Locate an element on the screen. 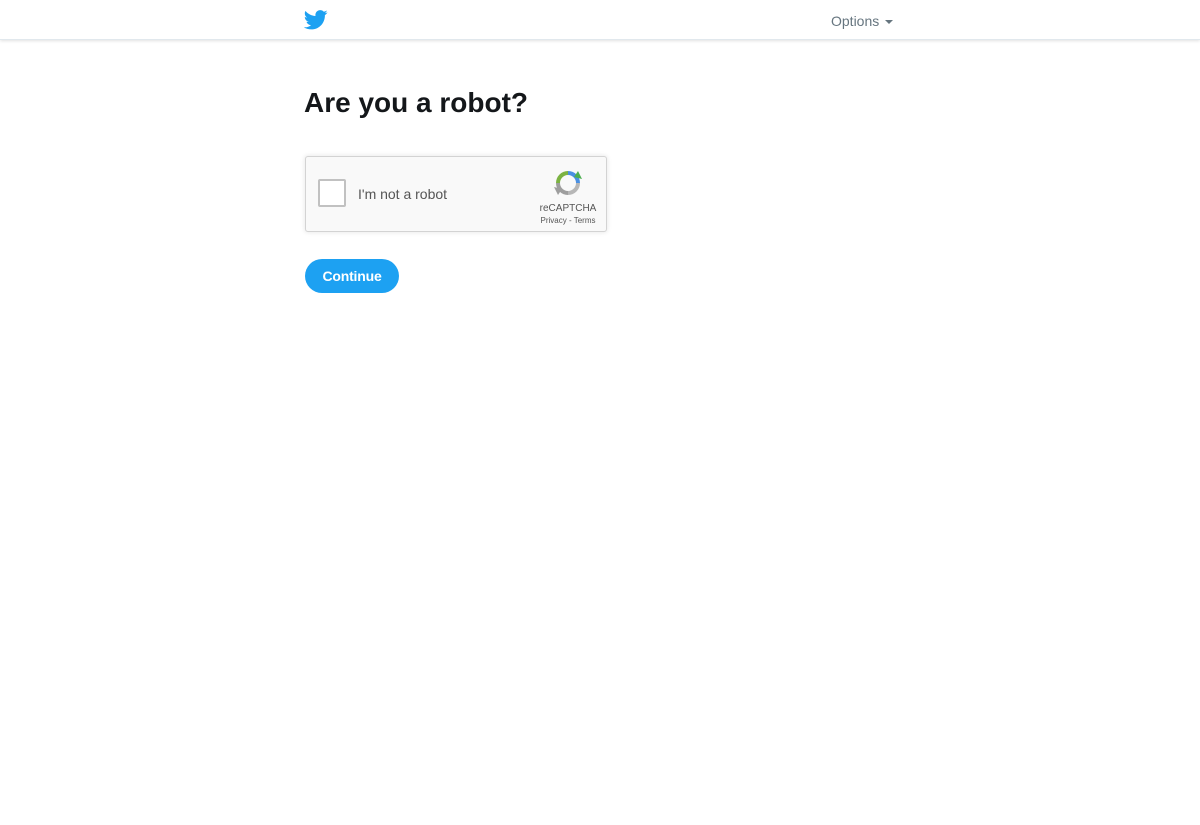  privacy-link: Privacy is located at coordinates (554, 220).